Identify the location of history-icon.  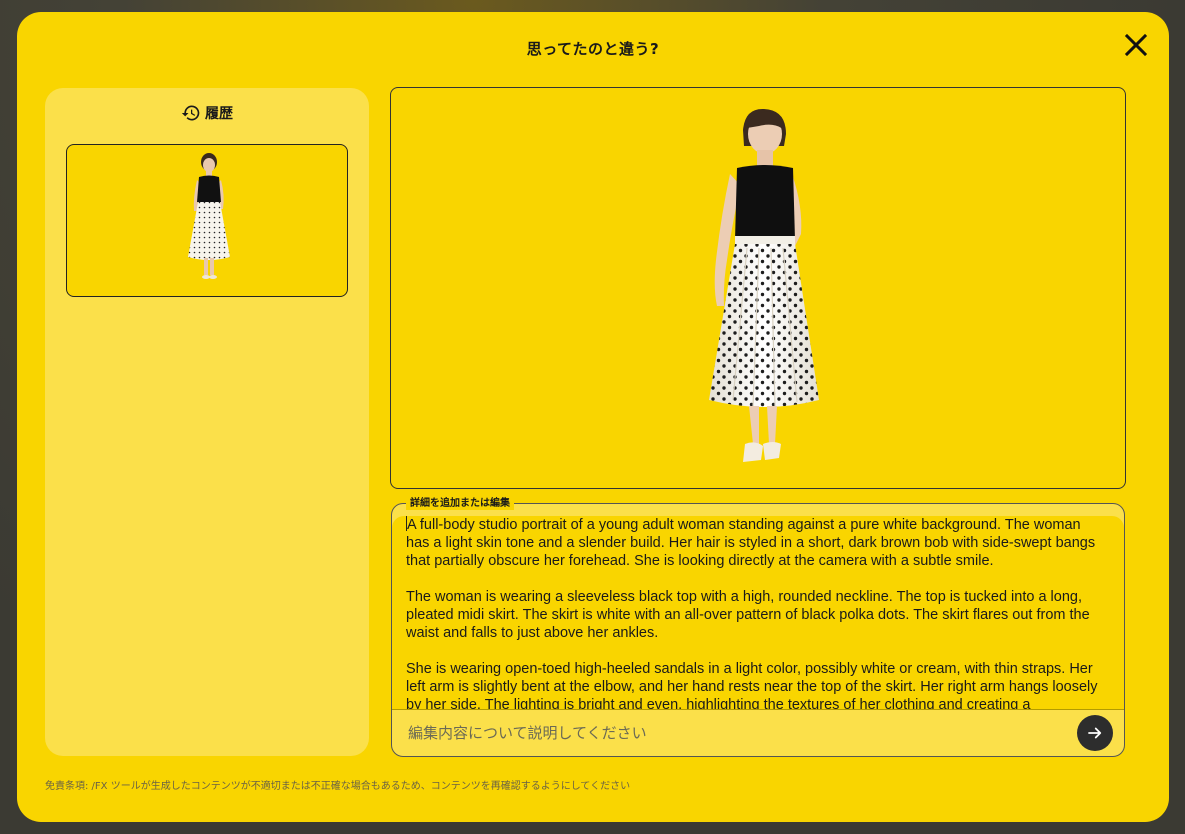
(190, 113).